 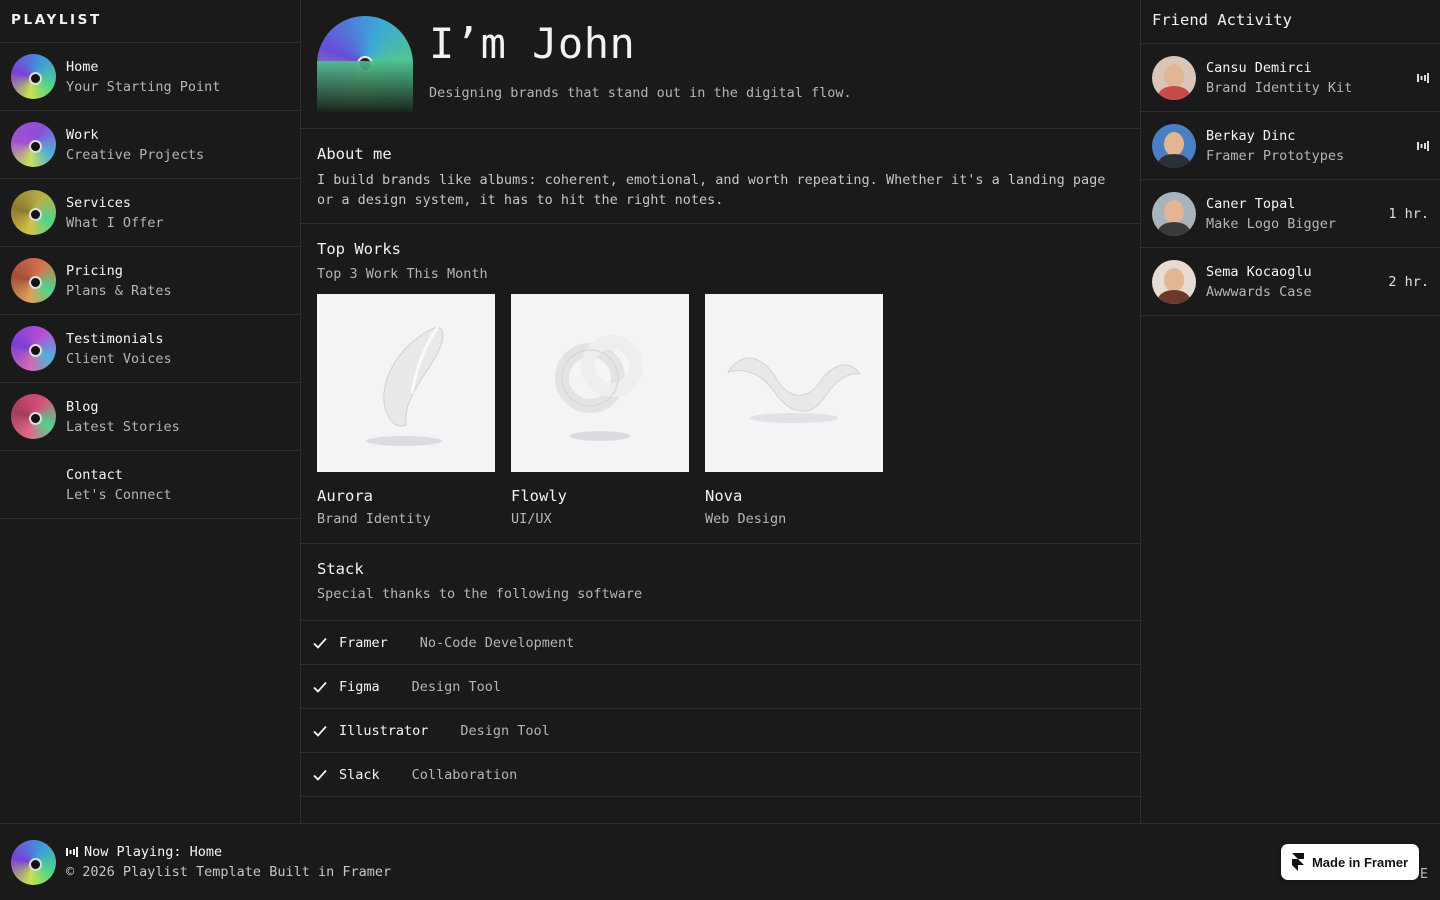 What do you see at coordinates (374, 519) in the screenshot?
I see `work-category: Brand Identity` at bounding box center [374, 519].